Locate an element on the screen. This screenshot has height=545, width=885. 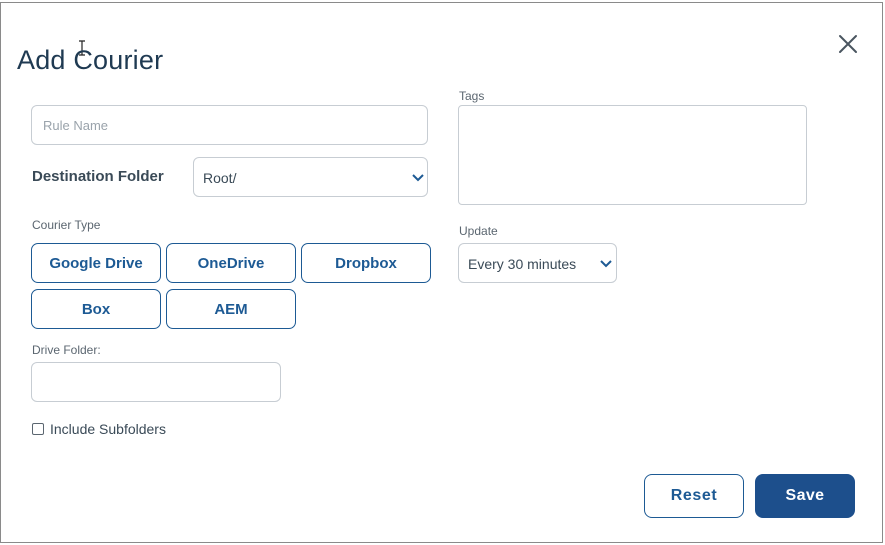
destination-folder-value: Root/ is located at coordinates (220, 178).